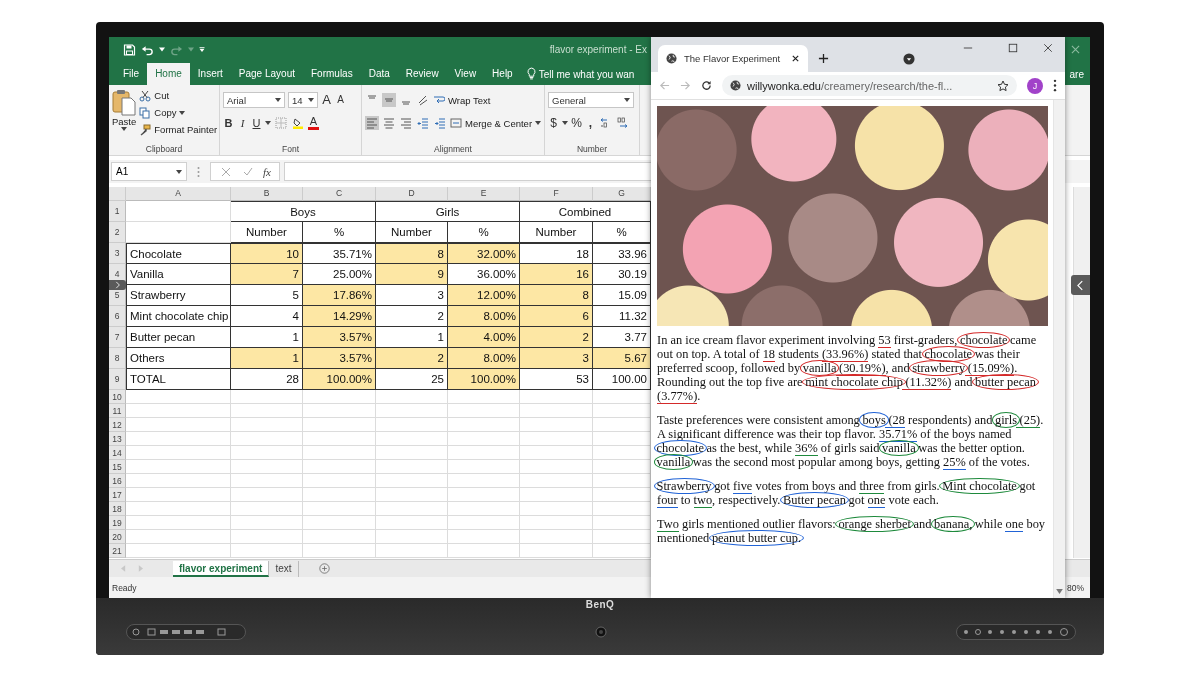 The height and width of the screenshot is (685, 1200). I want to click on chevron-left-icon, so click(1080, 285).